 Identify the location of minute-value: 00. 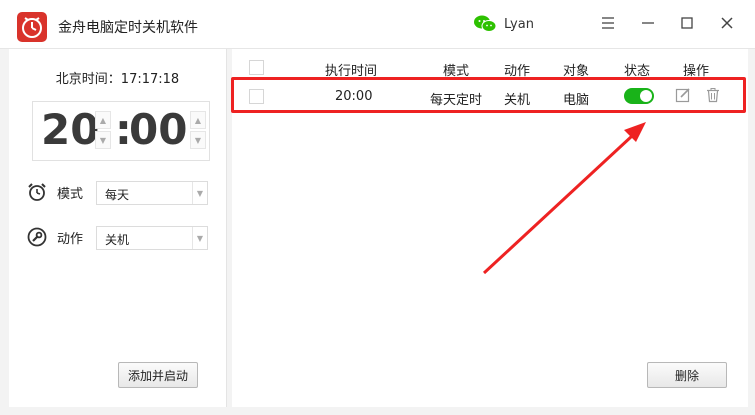
(158, 129).